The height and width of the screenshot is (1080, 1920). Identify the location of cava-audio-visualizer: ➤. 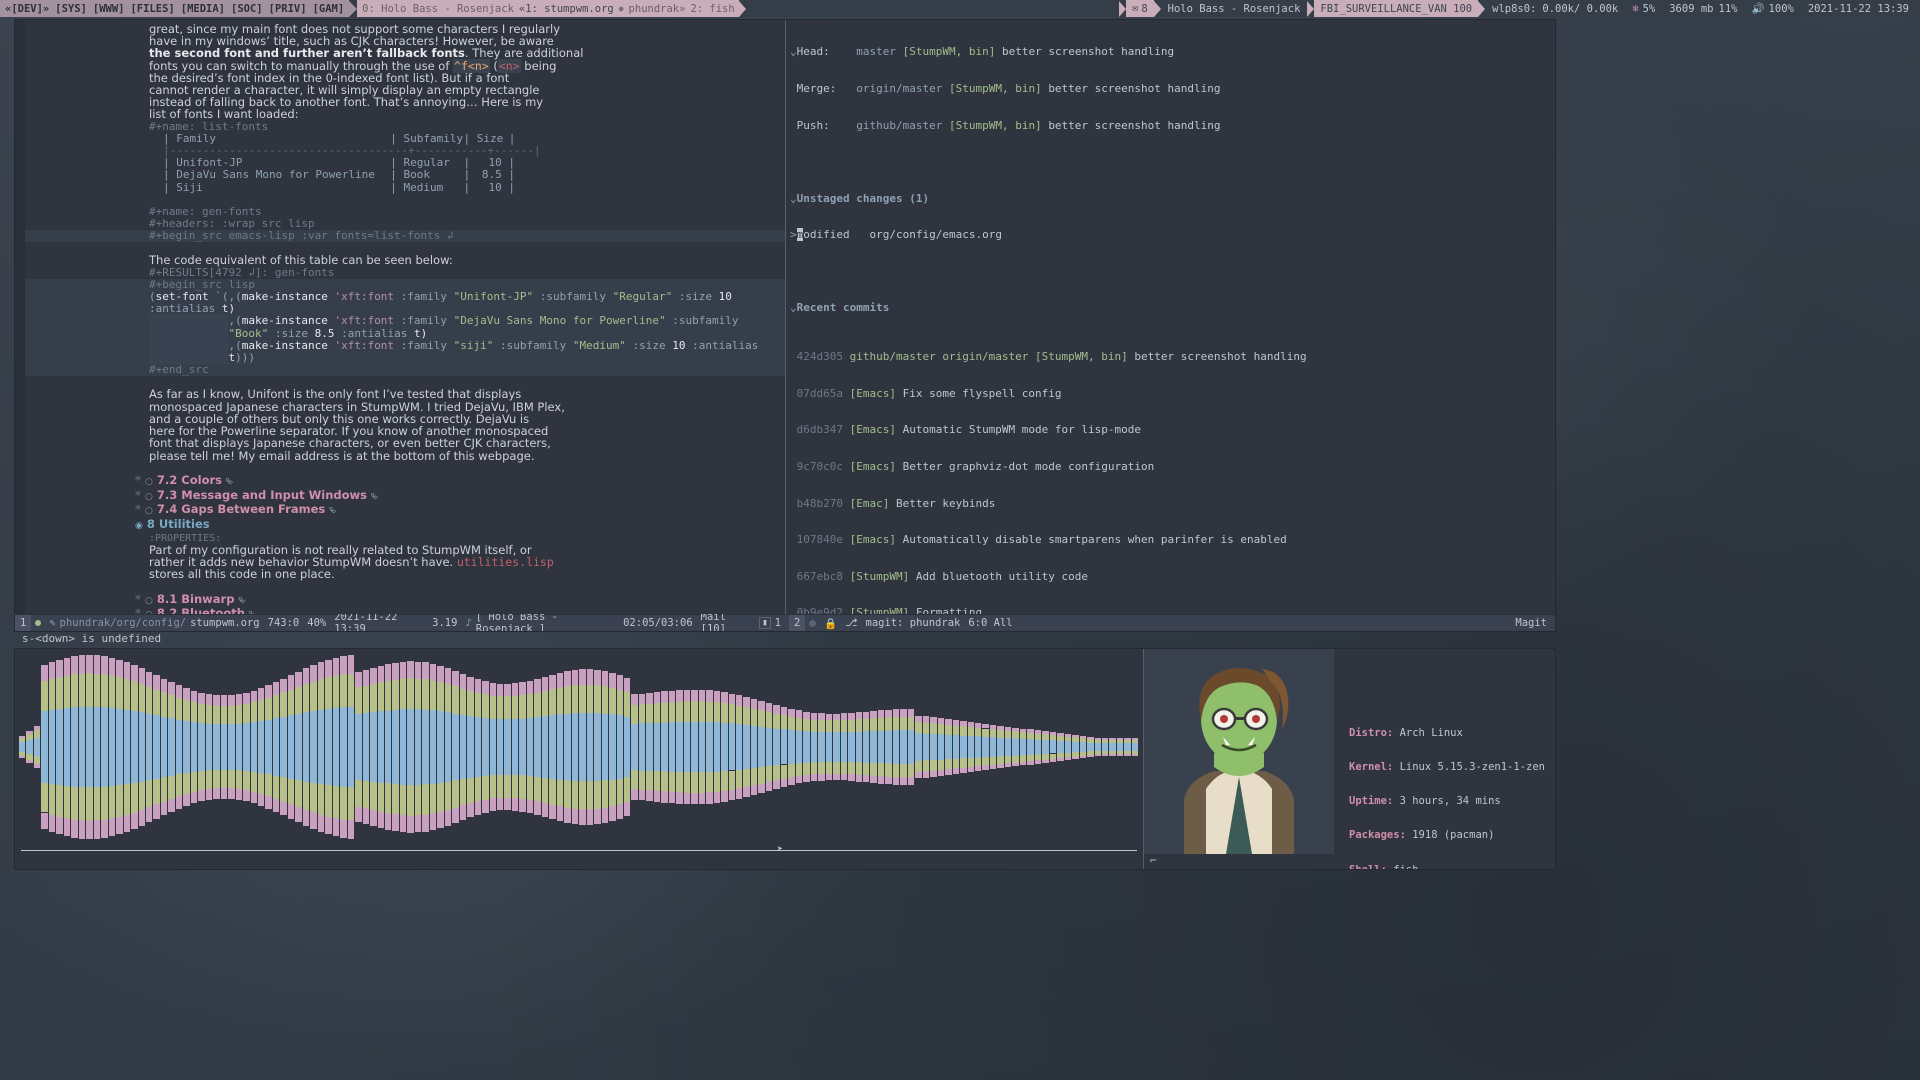
(579, 759).